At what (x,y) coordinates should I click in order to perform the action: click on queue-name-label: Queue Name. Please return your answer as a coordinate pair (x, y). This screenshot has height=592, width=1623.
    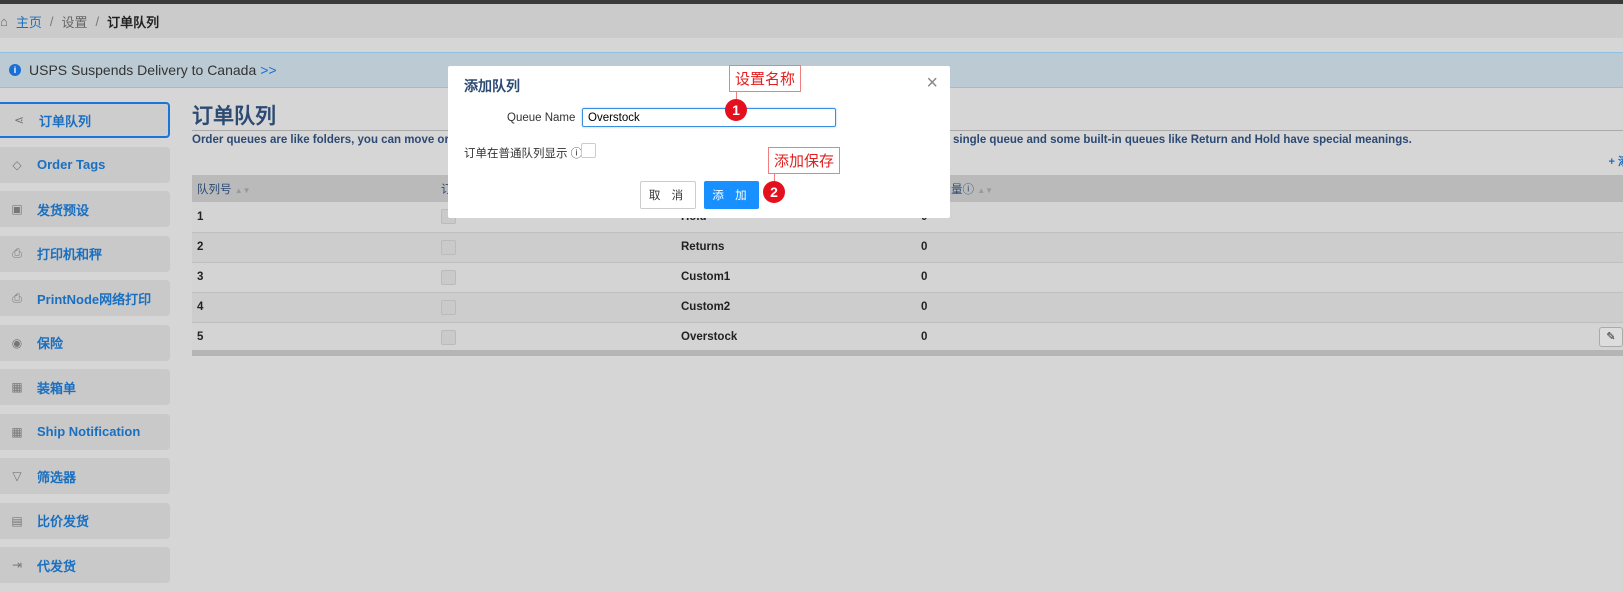
    Looking at the image, I should click on (541, 118).